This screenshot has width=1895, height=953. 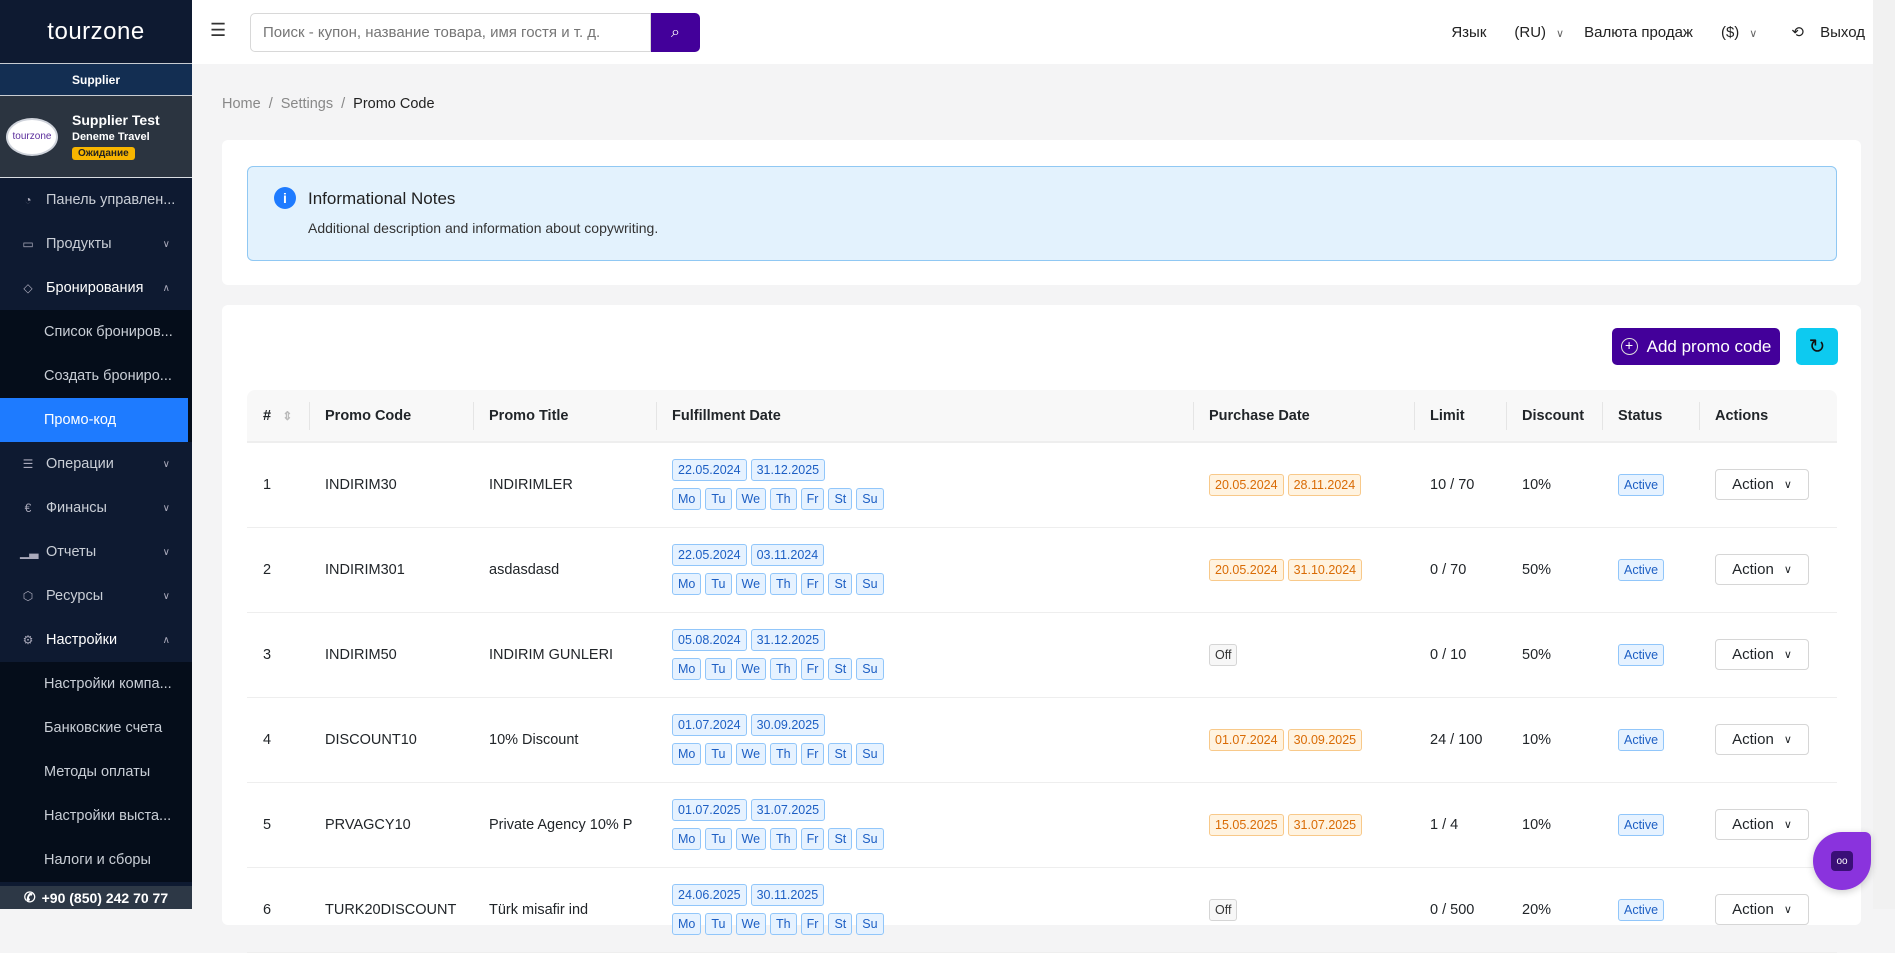 What do you see at coordinates (1530, 32) in the screenshot?
I see `language-value: (RU)` at bounding box center [1530, 32].